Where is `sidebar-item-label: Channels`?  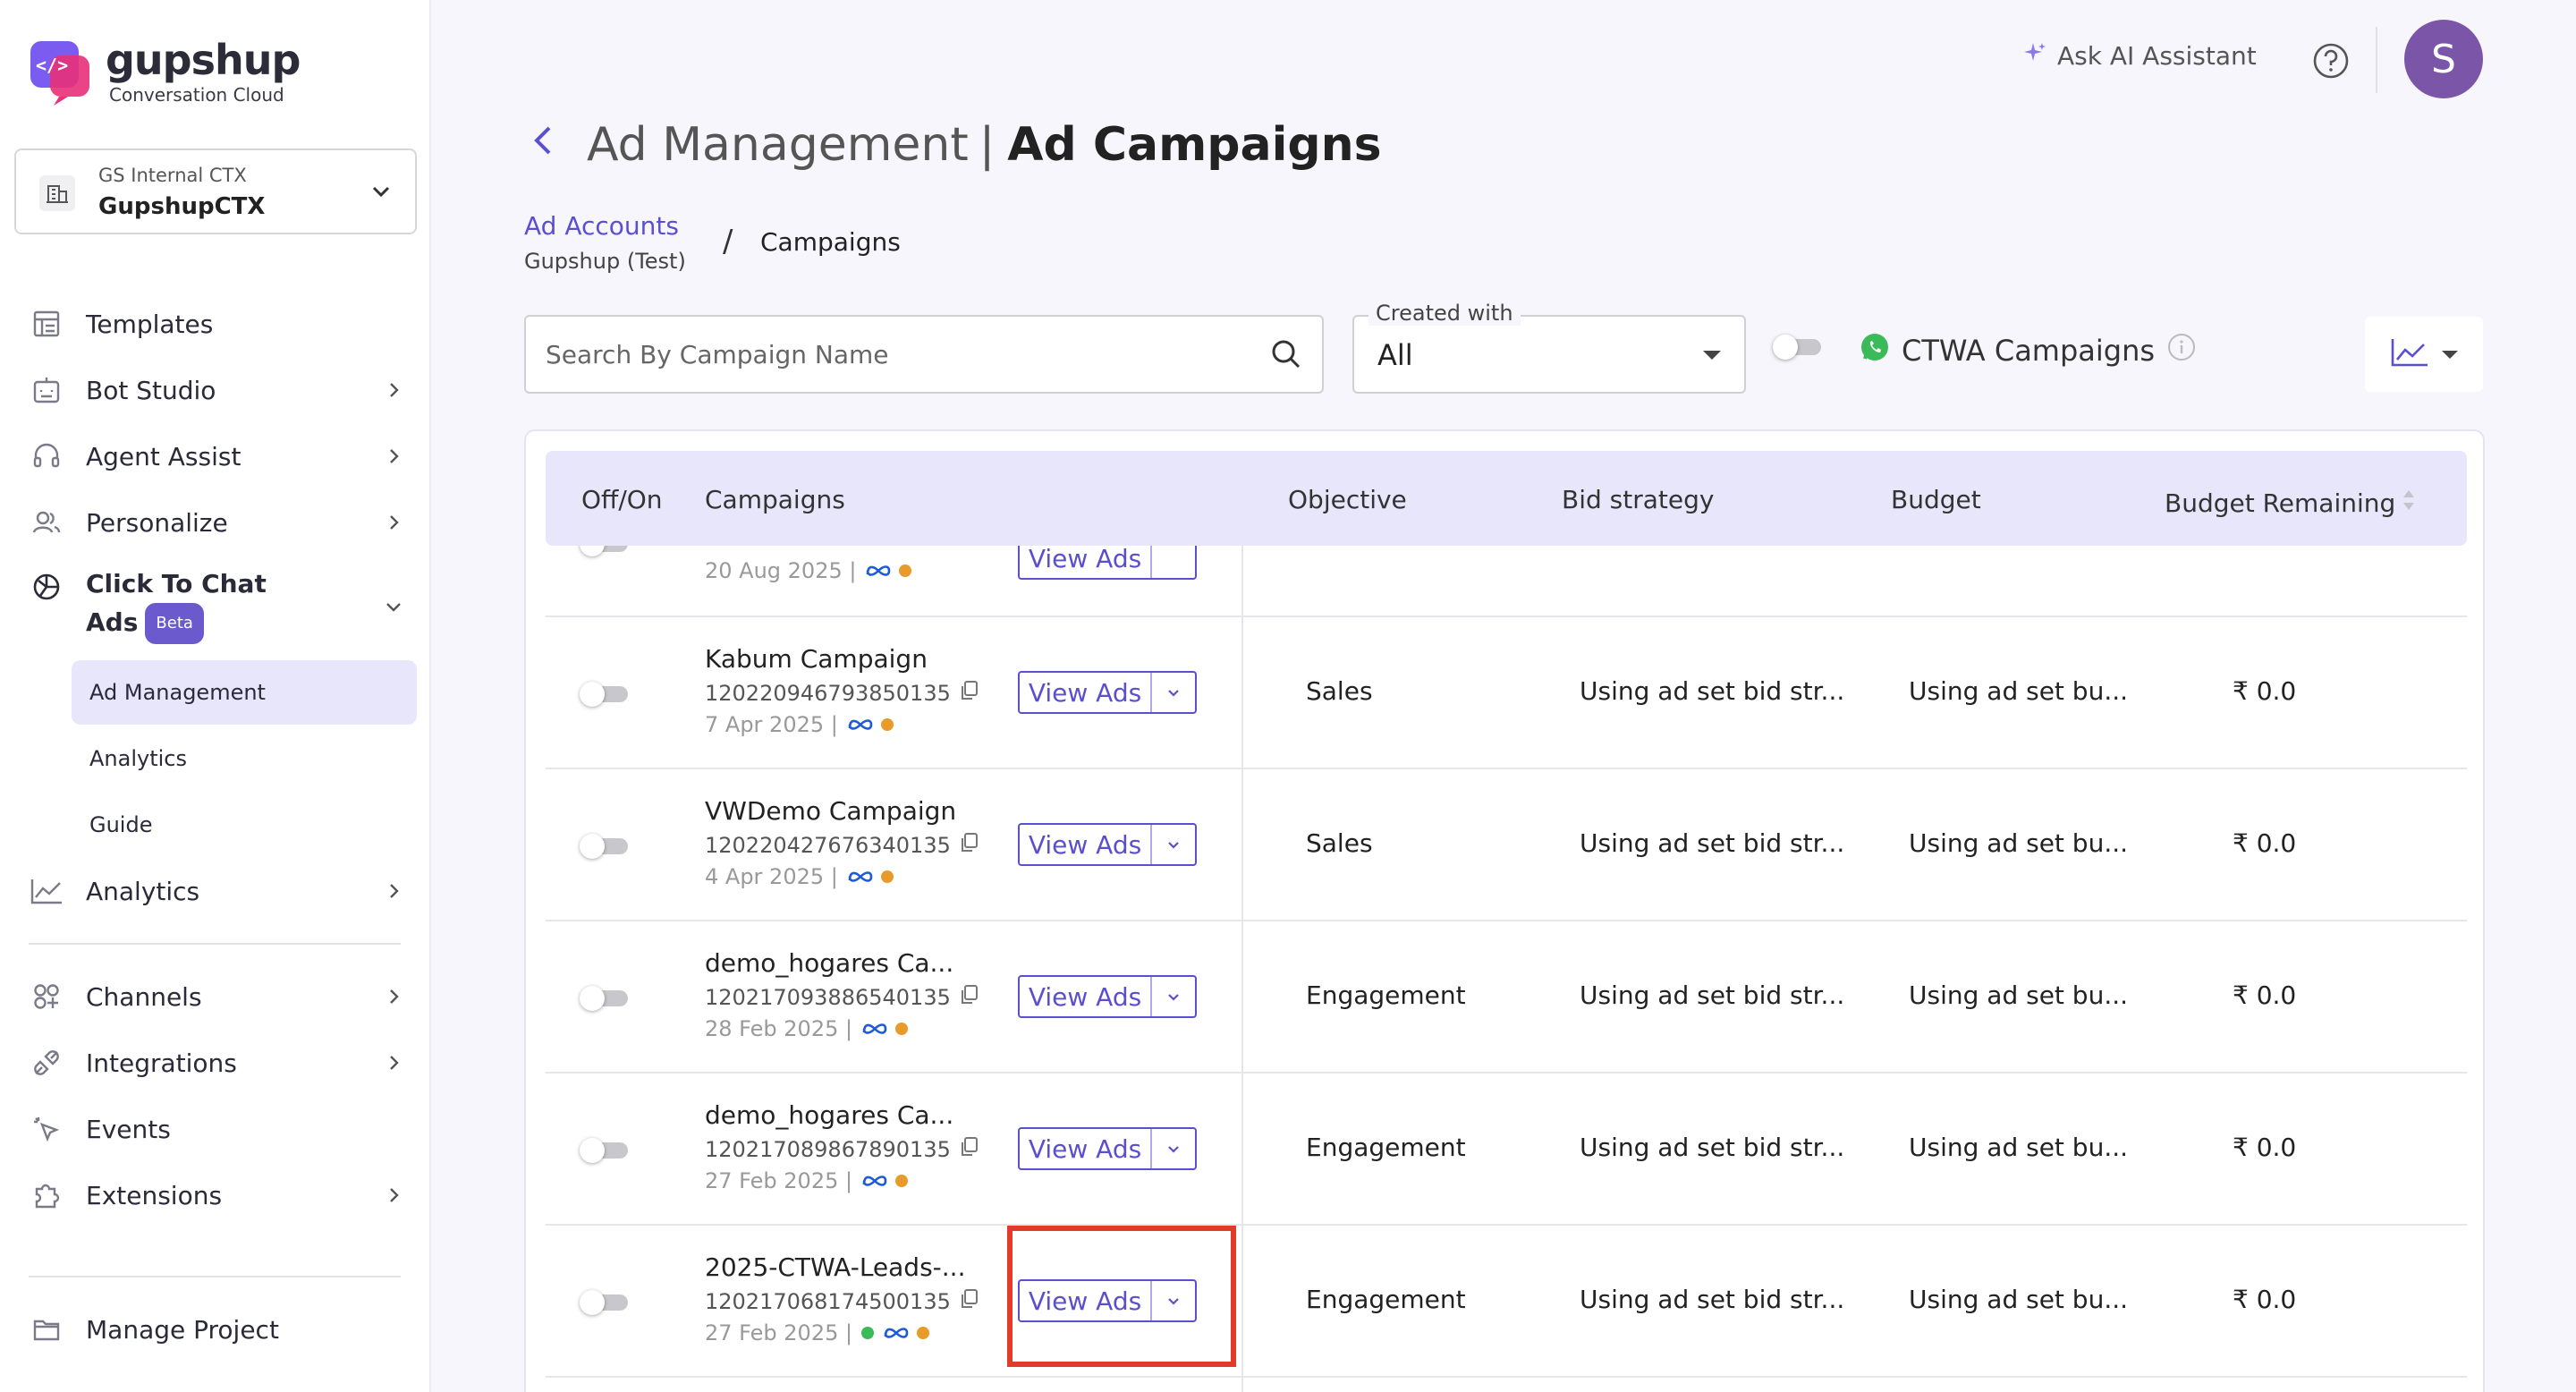
sidebar-item-label: Channels is located at coordinates (144, 996).